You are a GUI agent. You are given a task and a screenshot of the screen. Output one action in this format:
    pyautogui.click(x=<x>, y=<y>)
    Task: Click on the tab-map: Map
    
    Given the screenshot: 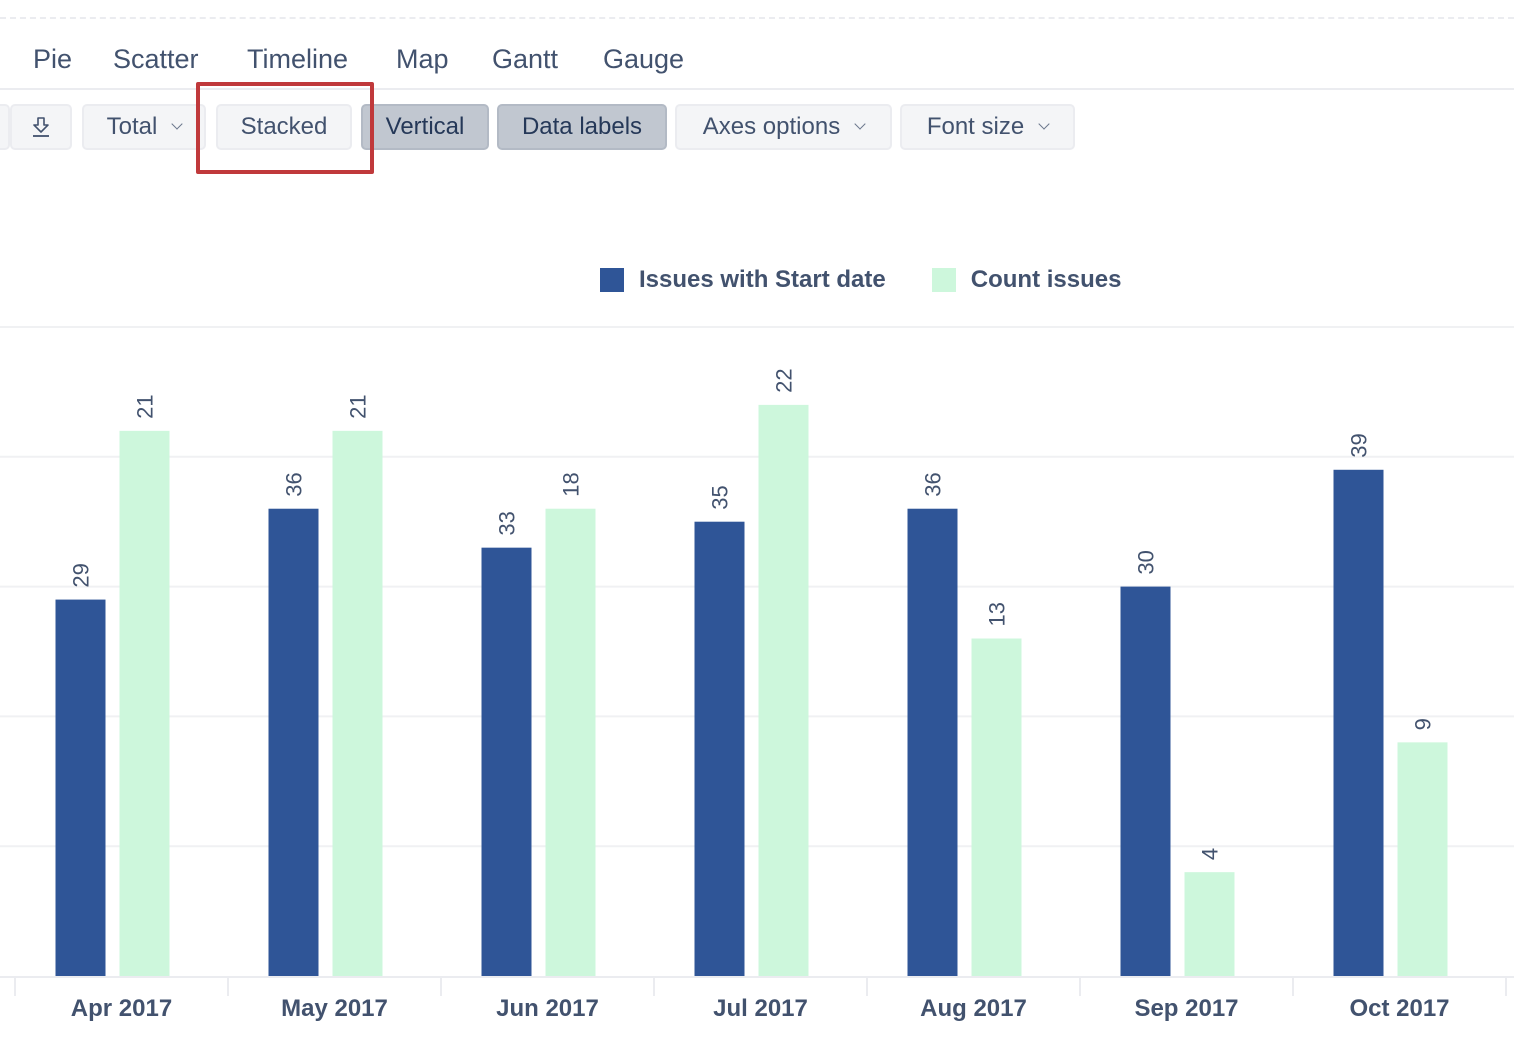 What is the action you would take?
    pyautogui.click(x=422, y=59)
    